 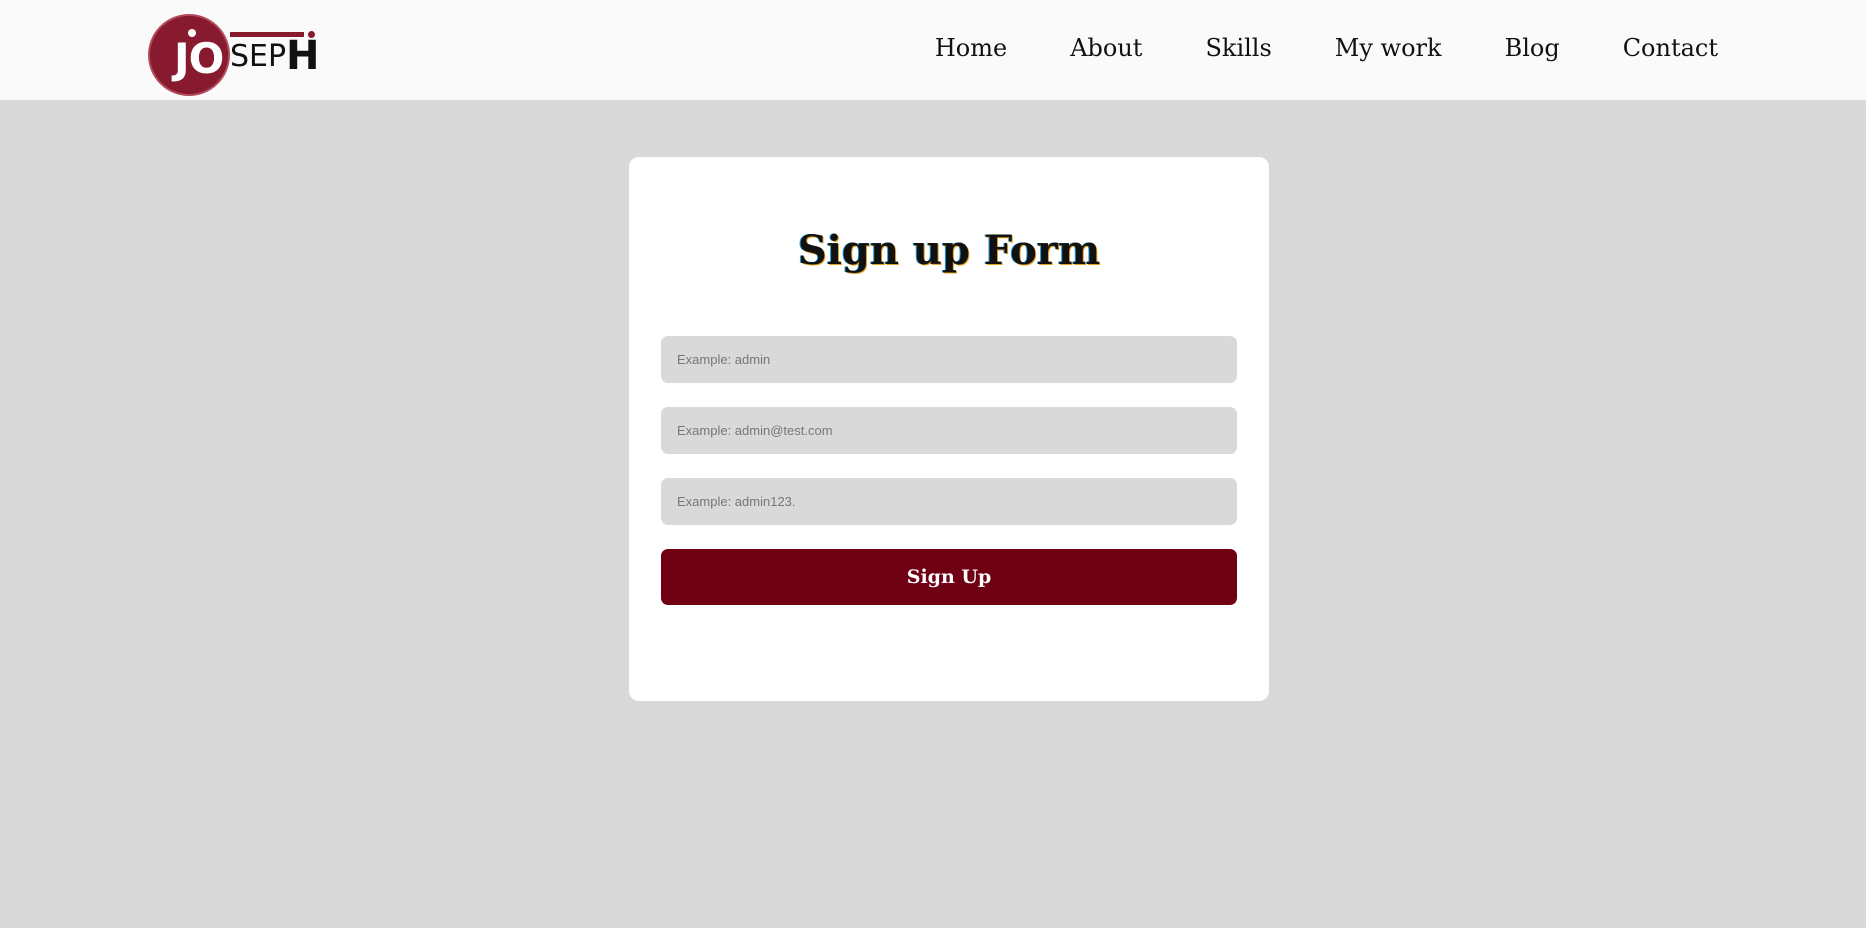 What do you see at coordinates (1238, 48) in the screenshot?
I see `nav-skills-link: Skills` at bounding box center [1238, 48].